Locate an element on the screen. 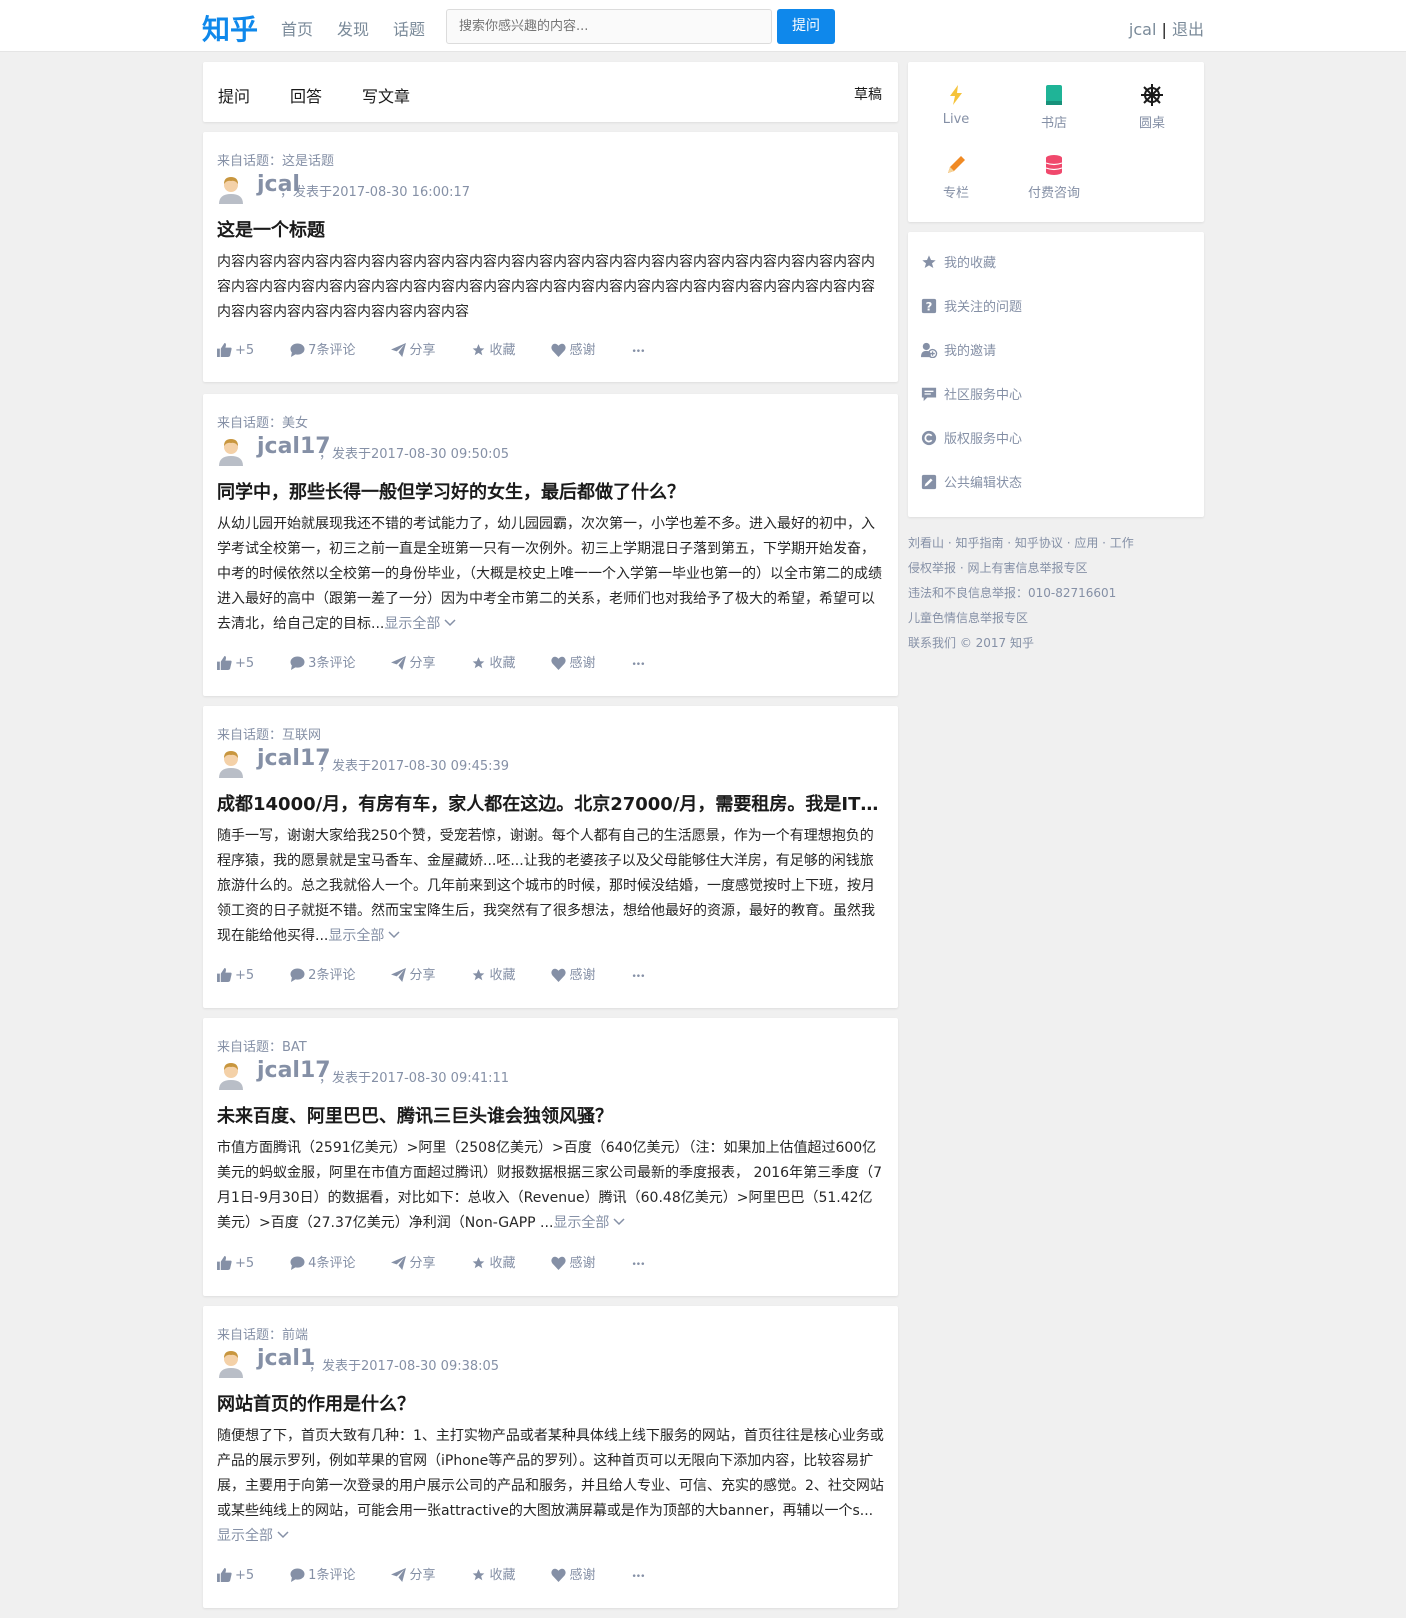 Image resolution: width=1406 pixels, height=1618 pixels. footer-links-line1: 刘看山 · 知乎指南 · 知乎协议 · 应用 · 工作 is located at coordinates (1056, 543).